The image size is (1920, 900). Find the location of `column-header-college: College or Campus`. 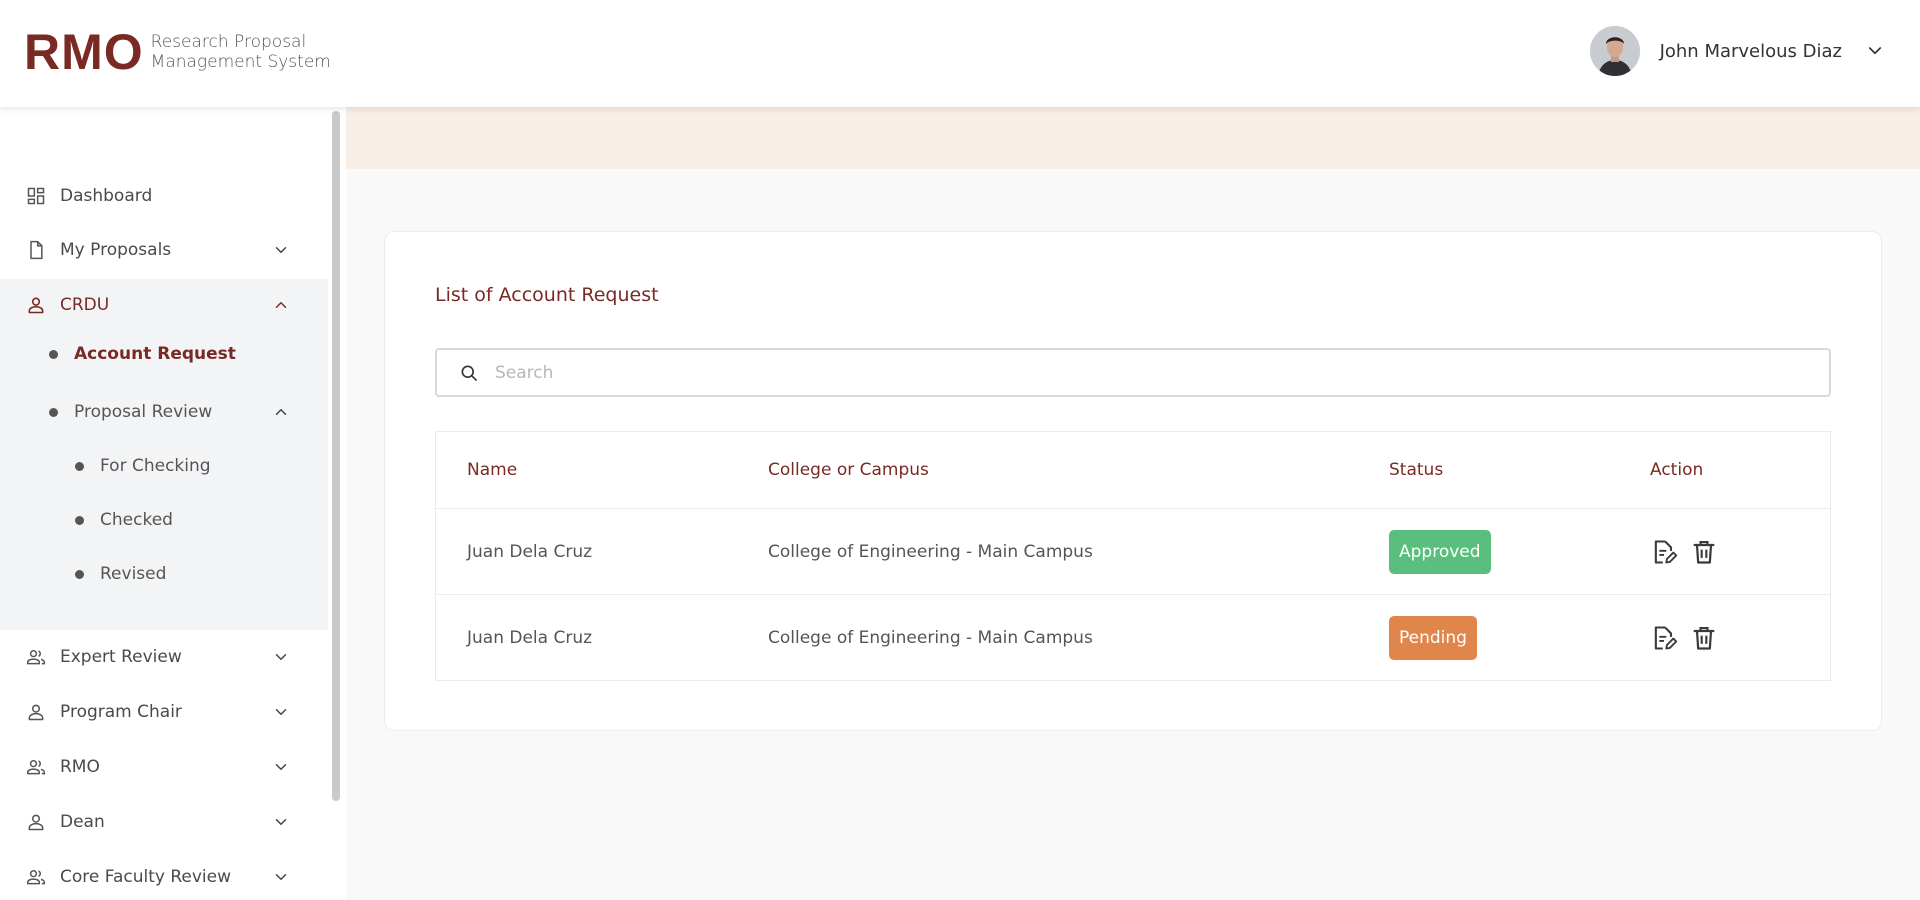

column-header-college: College or Campus is located at coordinates (848, 470).